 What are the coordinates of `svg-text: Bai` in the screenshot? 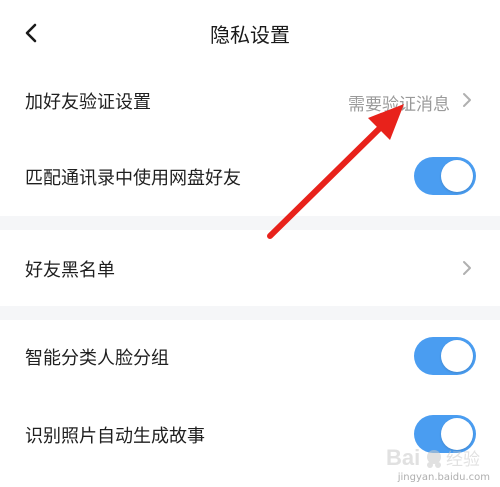 It's located at (403, 457).